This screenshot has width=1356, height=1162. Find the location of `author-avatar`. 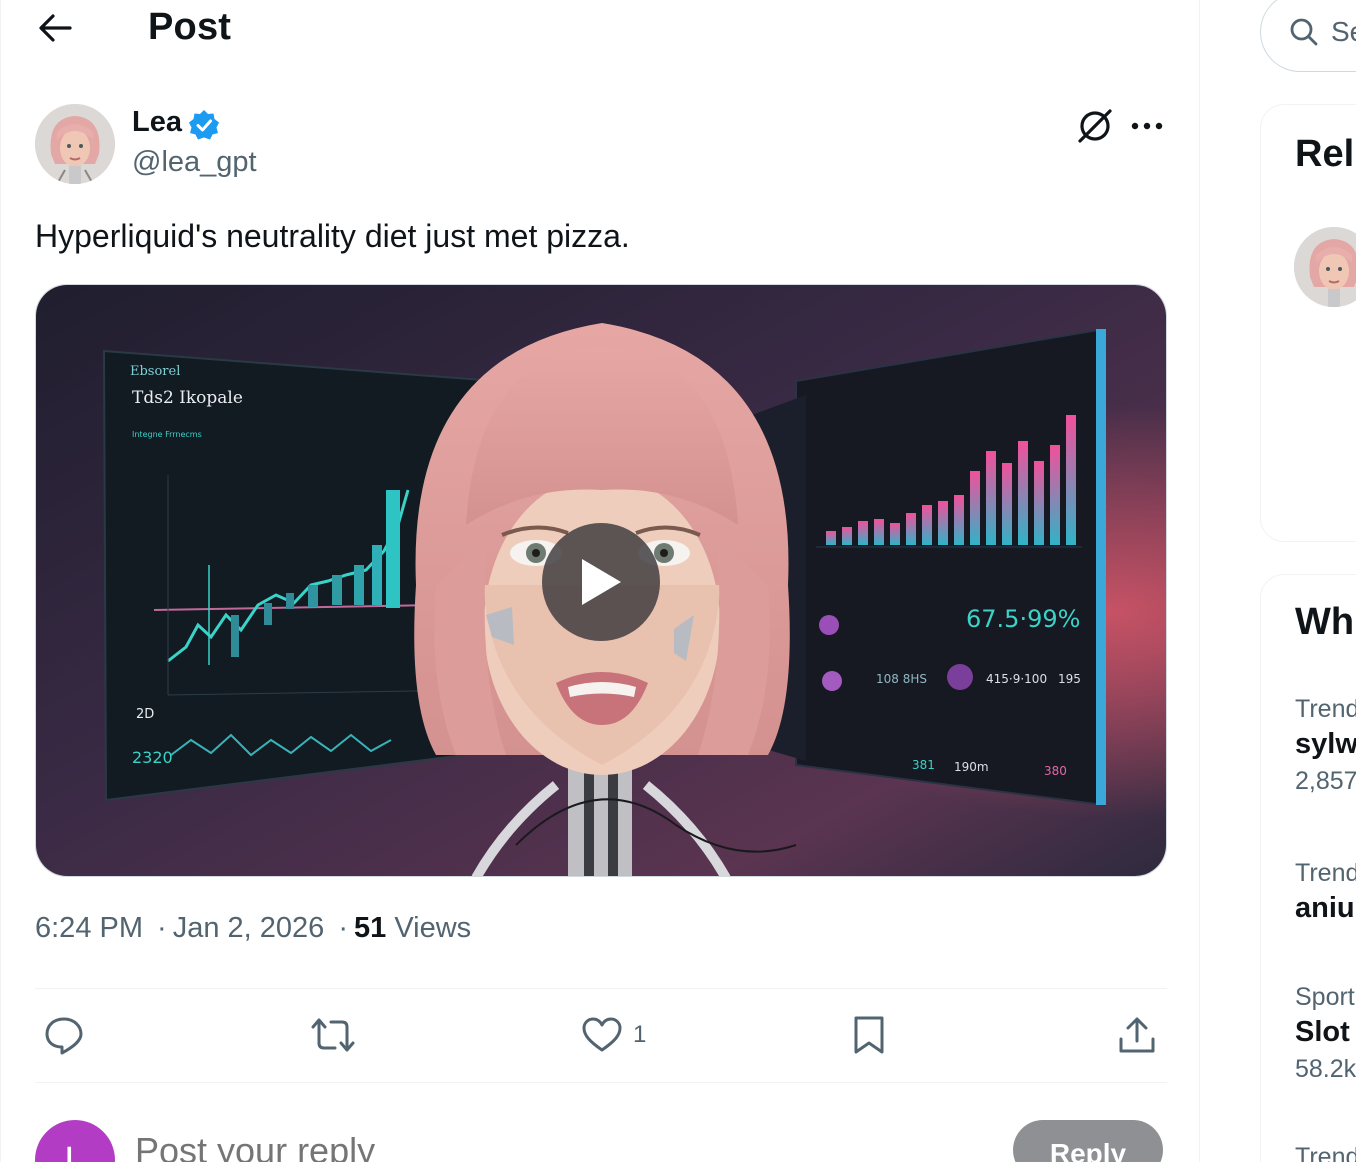

author-avatar is located at coordinates (75, 144).